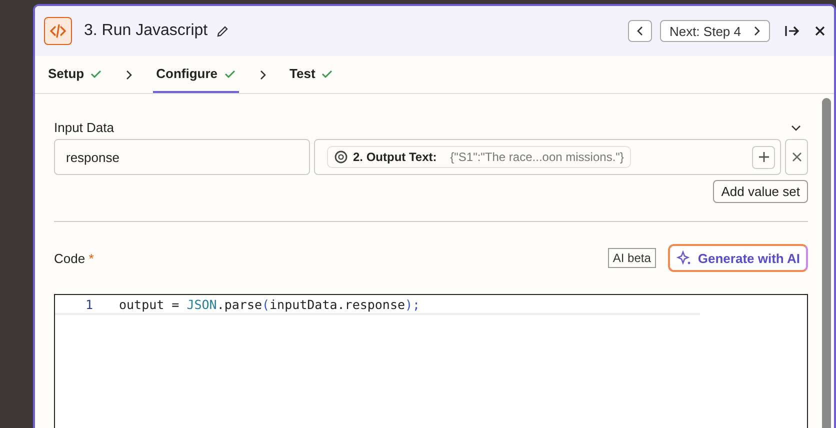  Describe the element at coordinates (75, 74) in the screenshot. I see `step-tab: Setup` at that location.